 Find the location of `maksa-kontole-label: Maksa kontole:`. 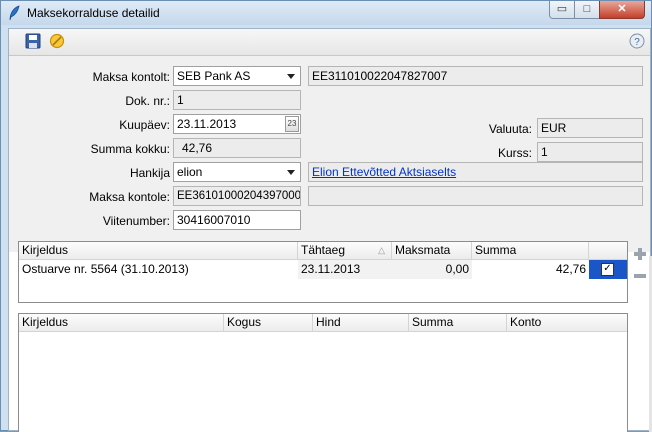

maksa-kontole-label: Maksa kontole: is located at coordinates (129, 197).